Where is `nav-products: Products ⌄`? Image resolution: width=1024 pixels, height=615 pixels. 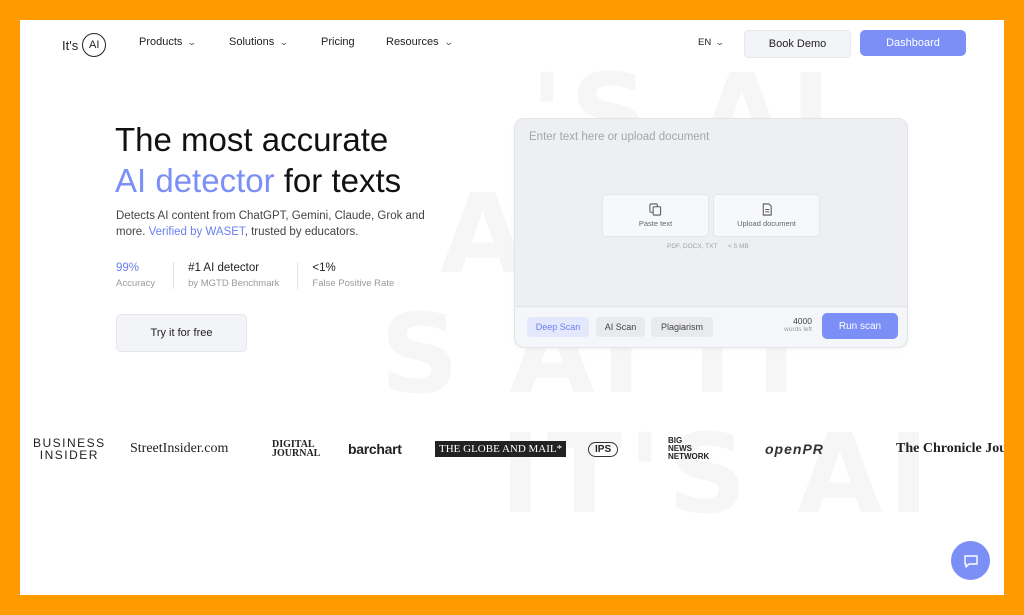
nav-products: Products ⌄ is located at coordinates (168, 42).